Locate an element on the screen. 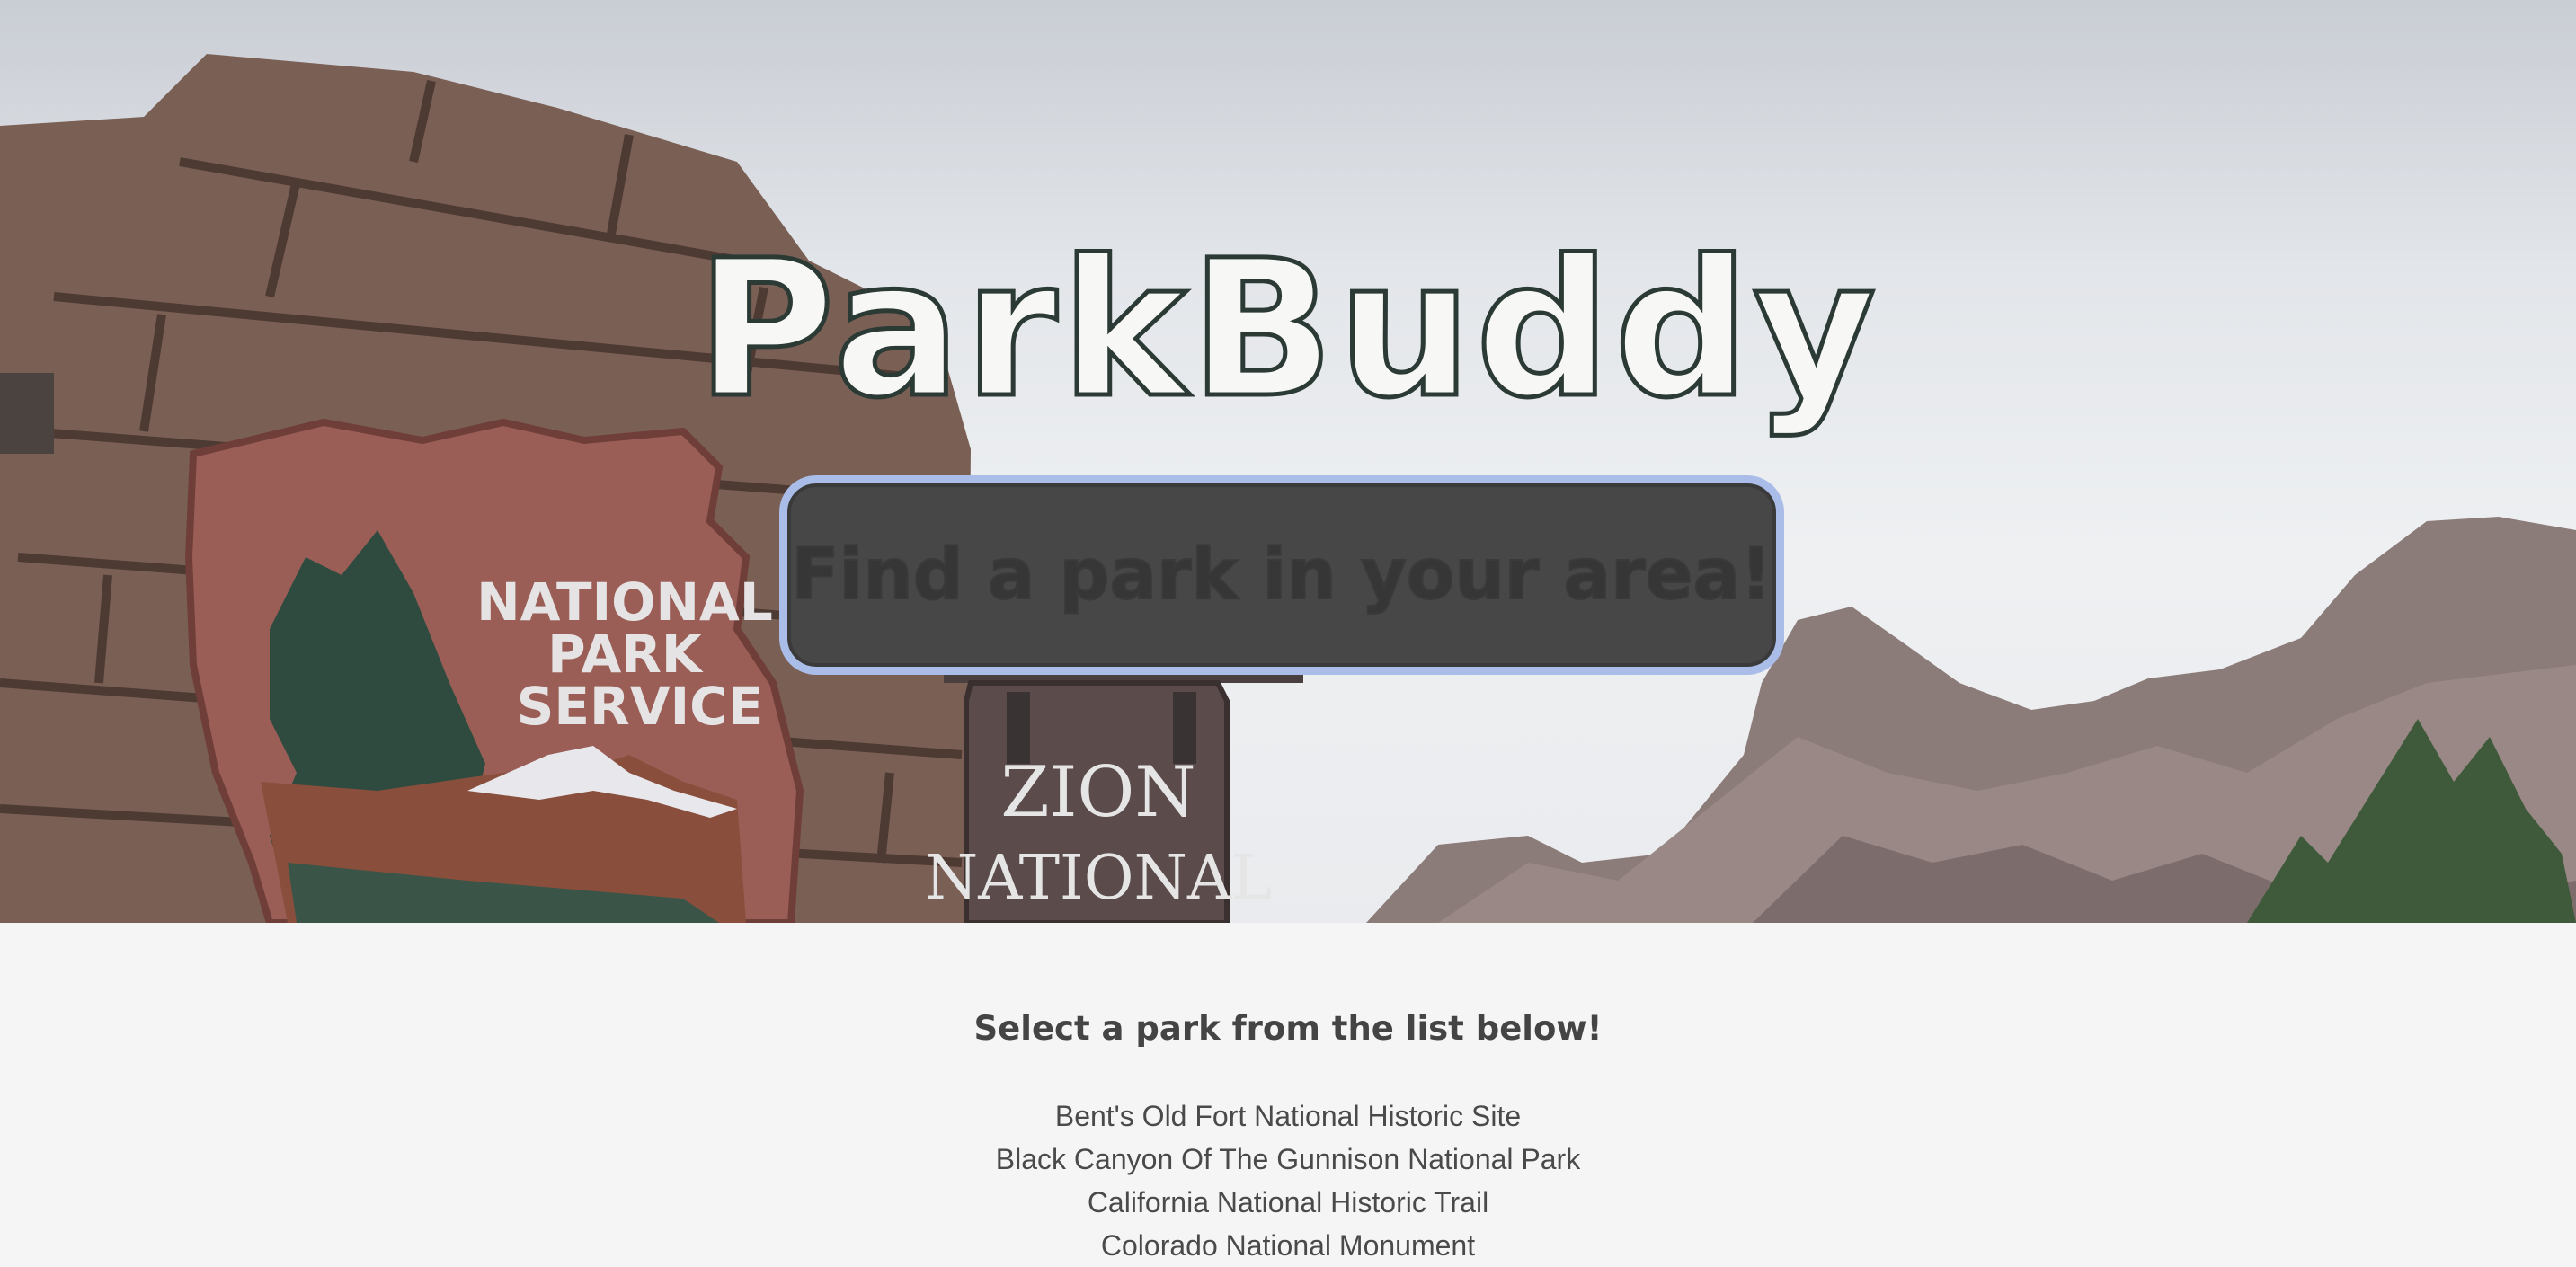 This screenshot has width=2576, height=1267. sign-park-line2: NATIONAL is located at coordinates (1099, 878).